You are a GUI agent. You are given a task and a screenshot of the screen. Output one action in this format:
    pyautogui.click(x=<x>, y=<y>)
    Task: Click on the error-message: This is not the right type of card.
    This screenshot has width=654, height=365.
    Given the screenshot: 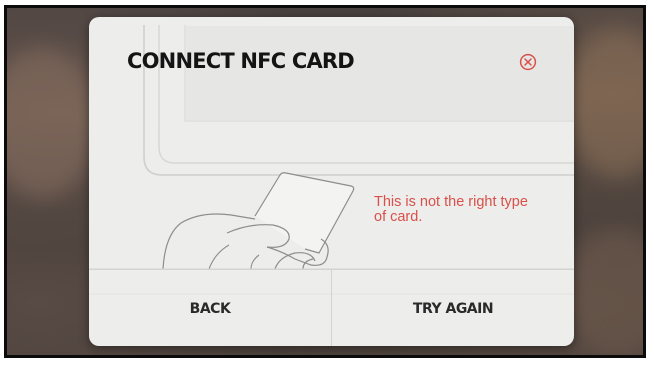 What is the action you would take?
    pyautogui.click(x=451, y=209)
    